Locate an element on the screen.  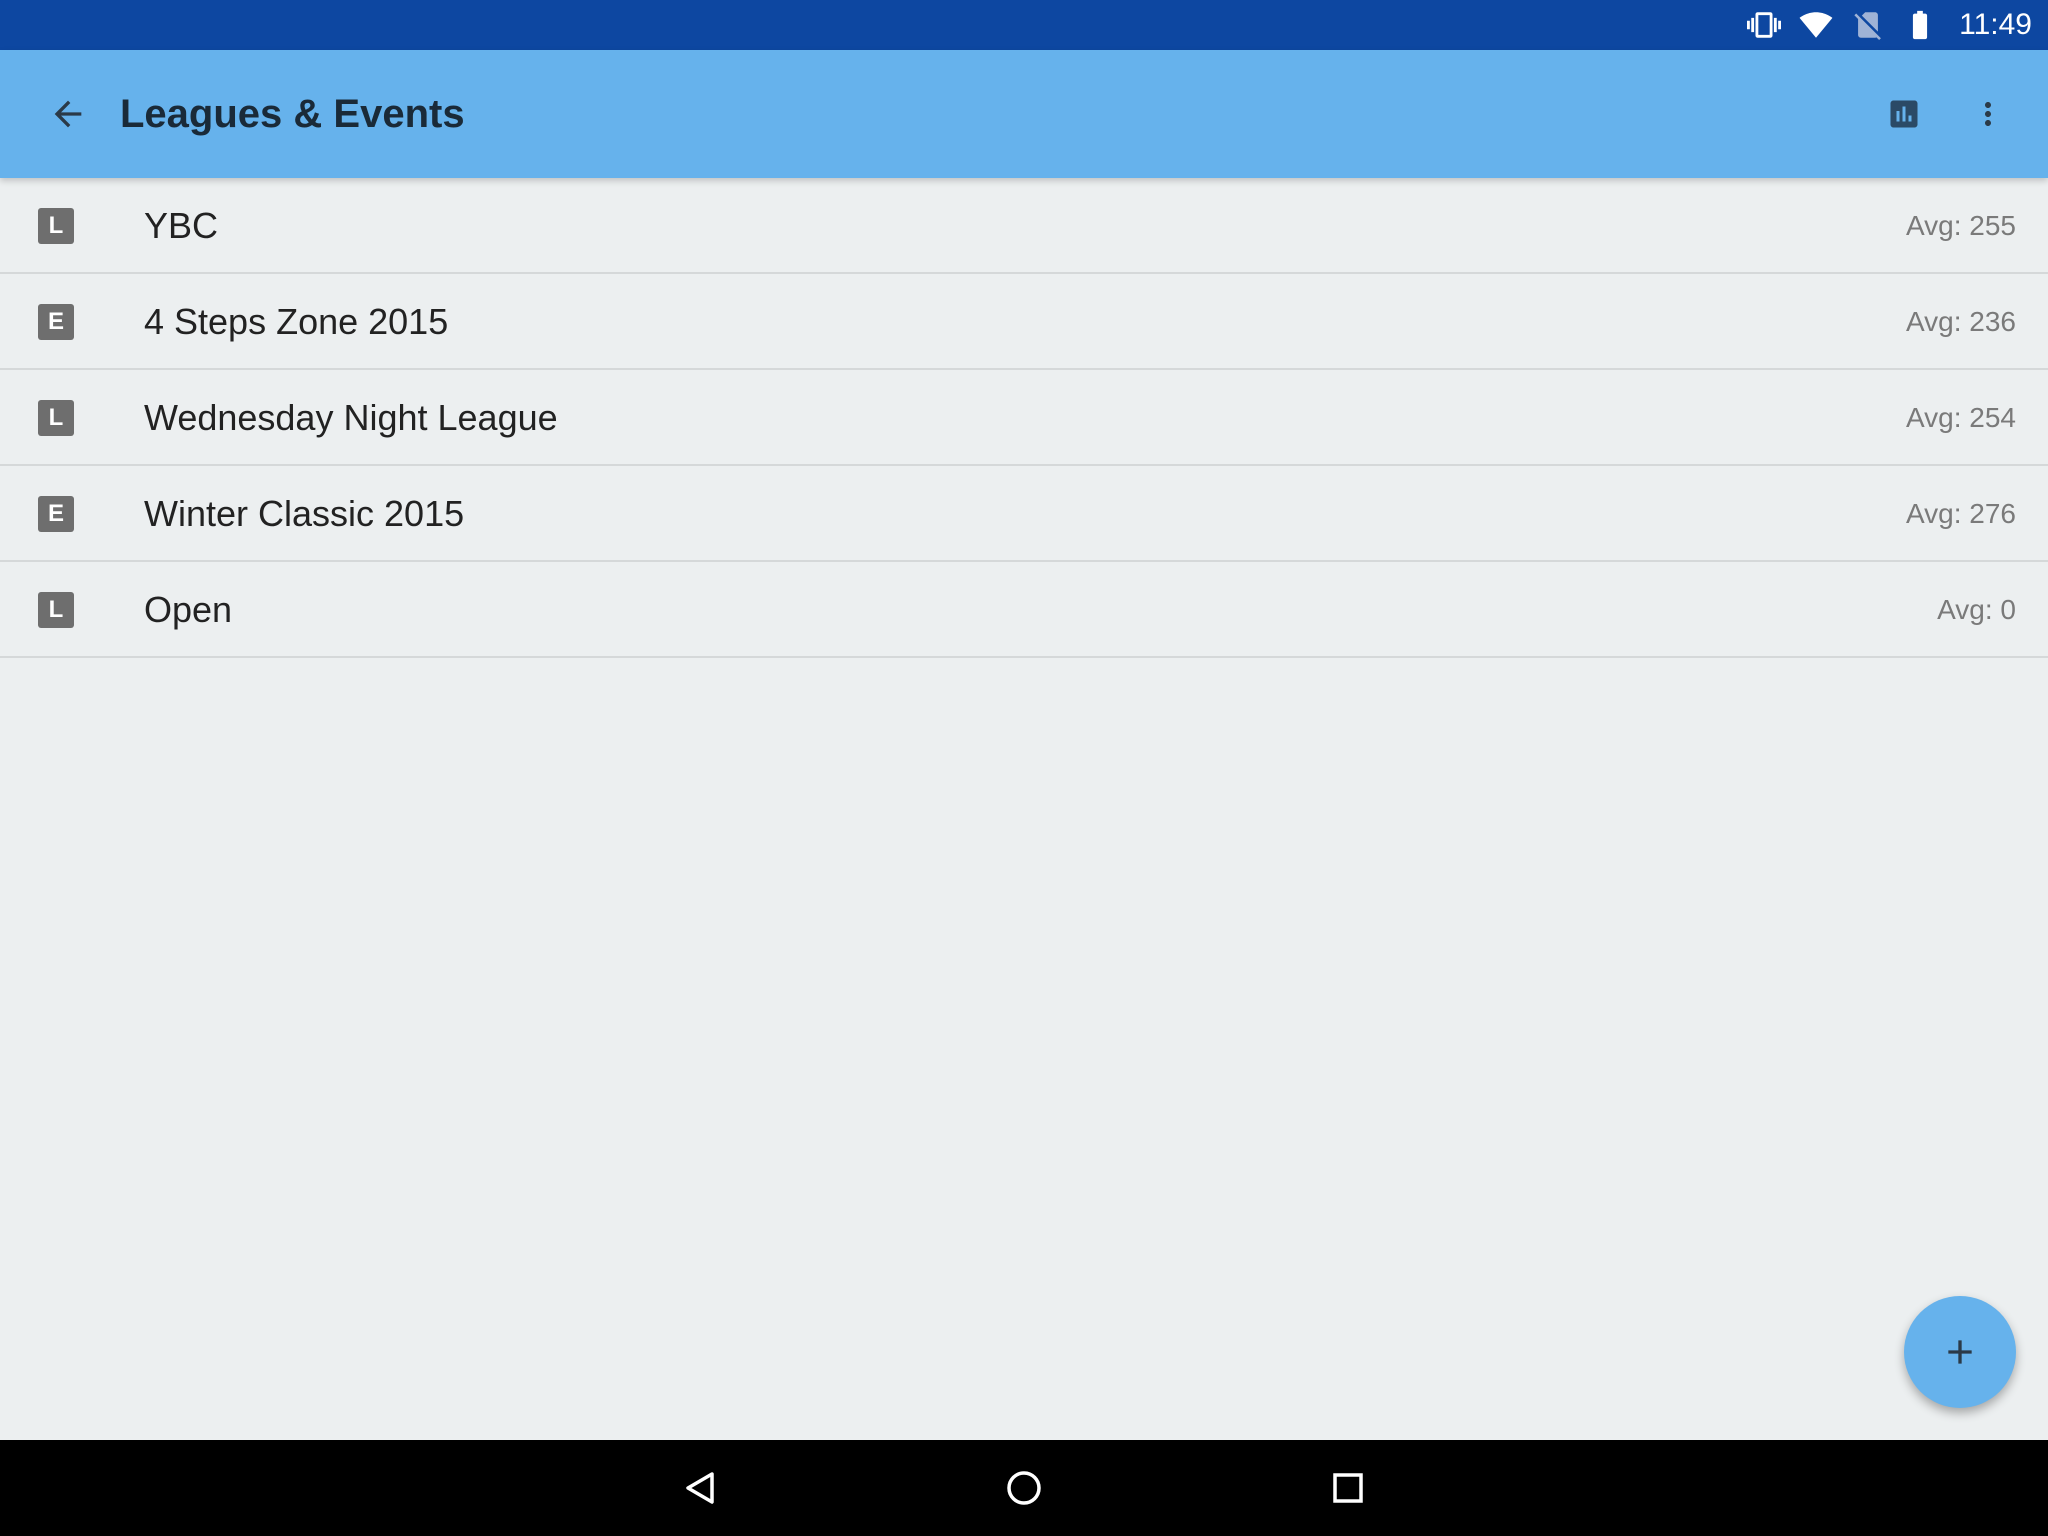
stats-icon is located at coordinates (1904, 114).